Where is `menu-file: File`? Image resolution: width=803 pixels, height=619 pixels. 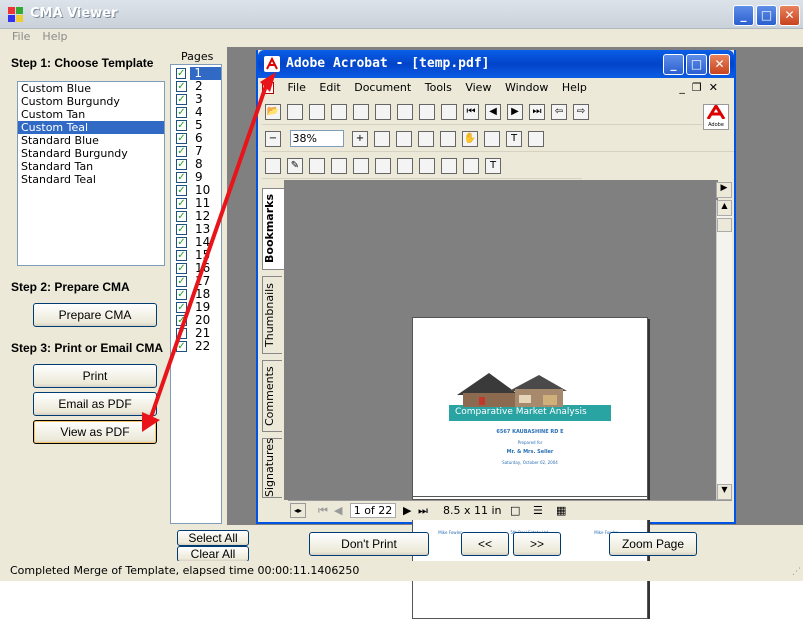
menu-file: File is located at coordinates (21, 36).